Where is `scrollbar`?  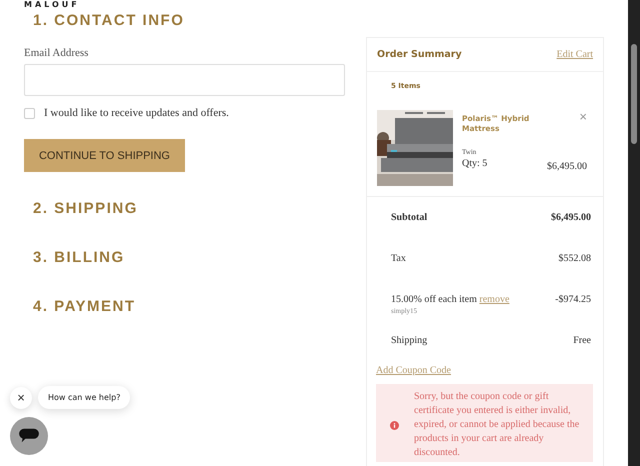
scrollbar is located at coordinates (634, 233).